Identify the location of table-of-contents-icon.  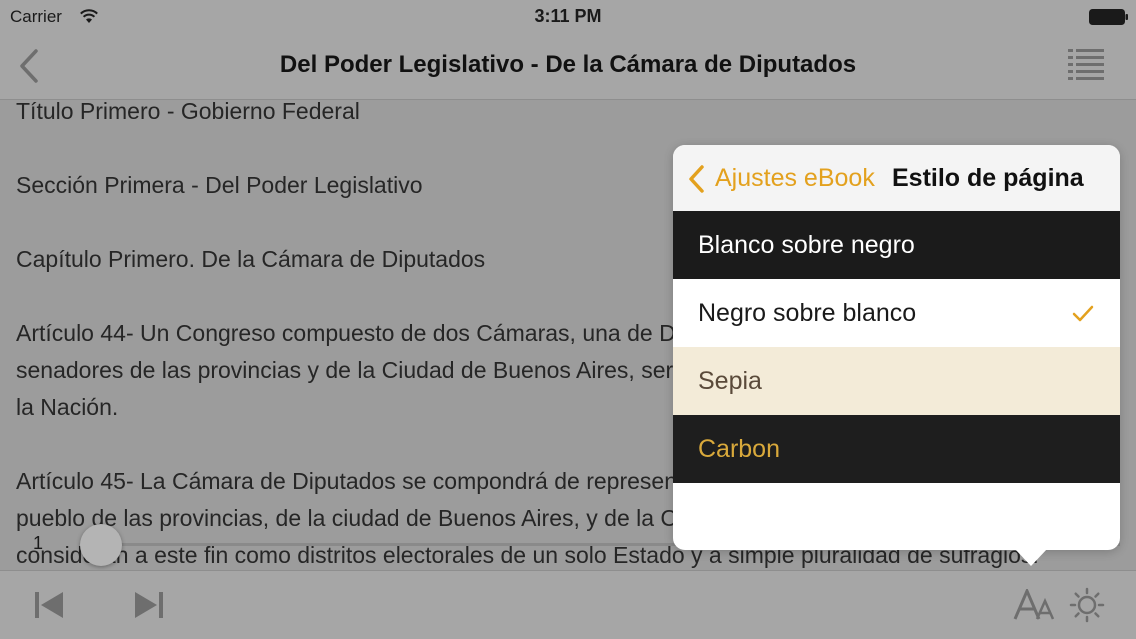
(1086, 64).